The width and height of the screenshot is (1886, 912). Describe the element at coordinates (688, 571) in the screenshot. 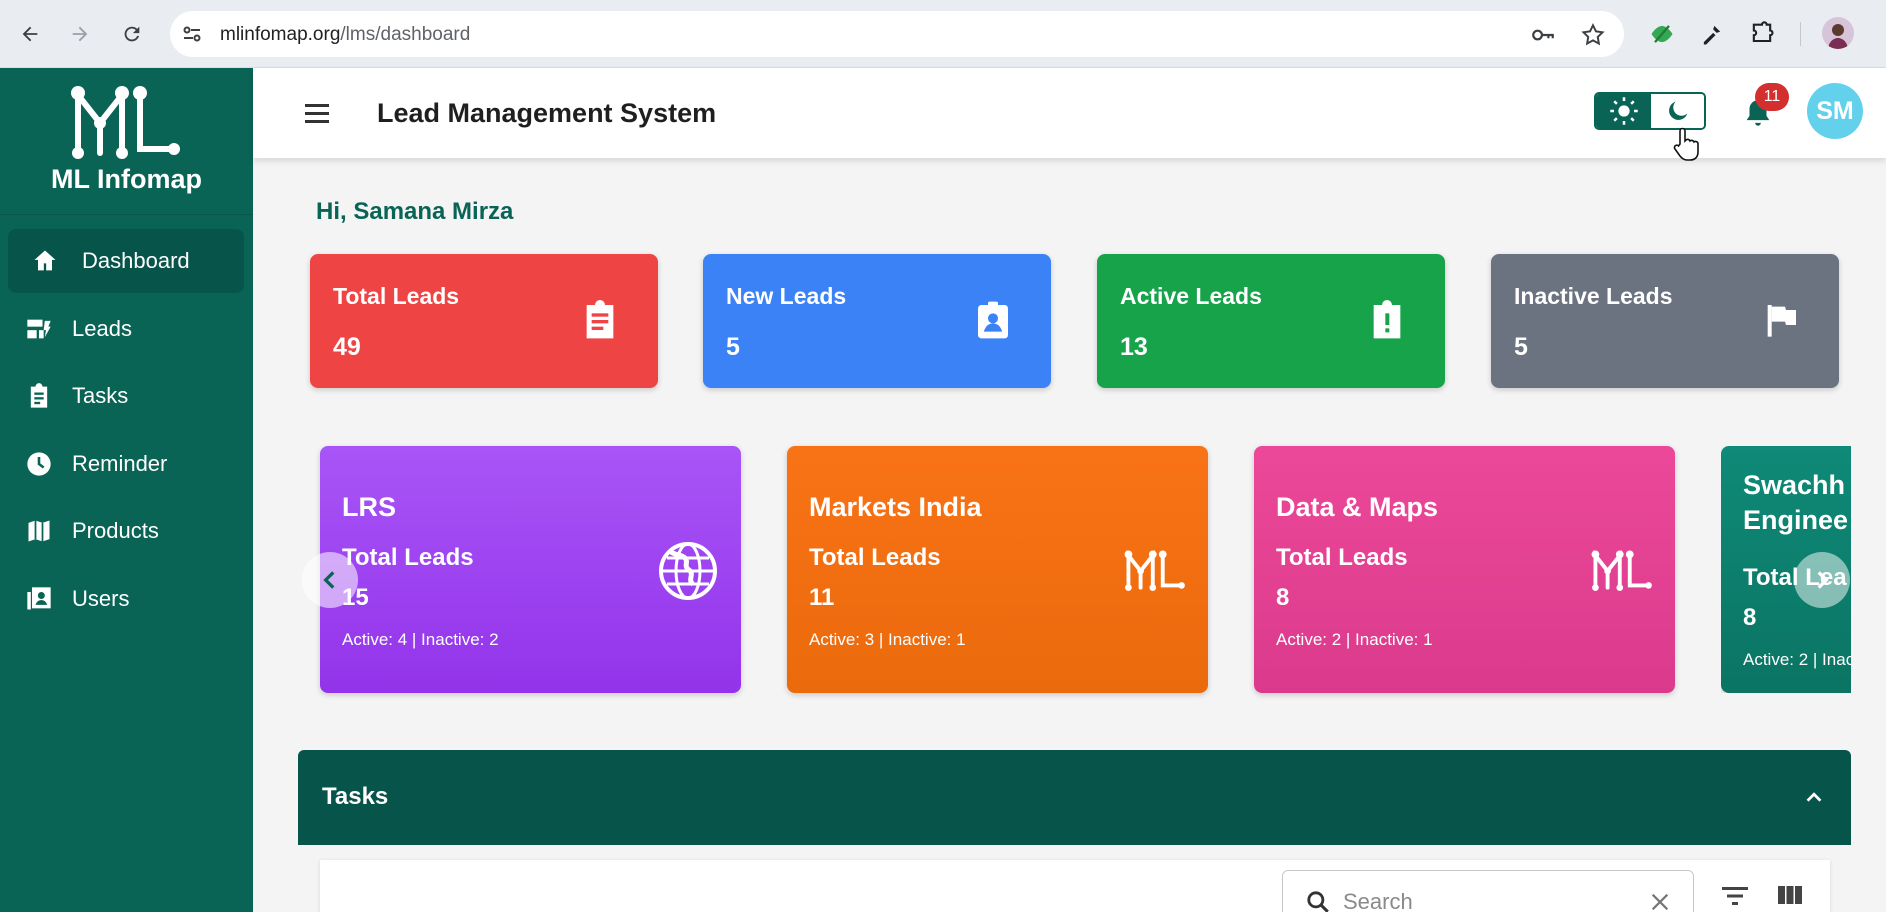

I see `globe-icon` at that location.